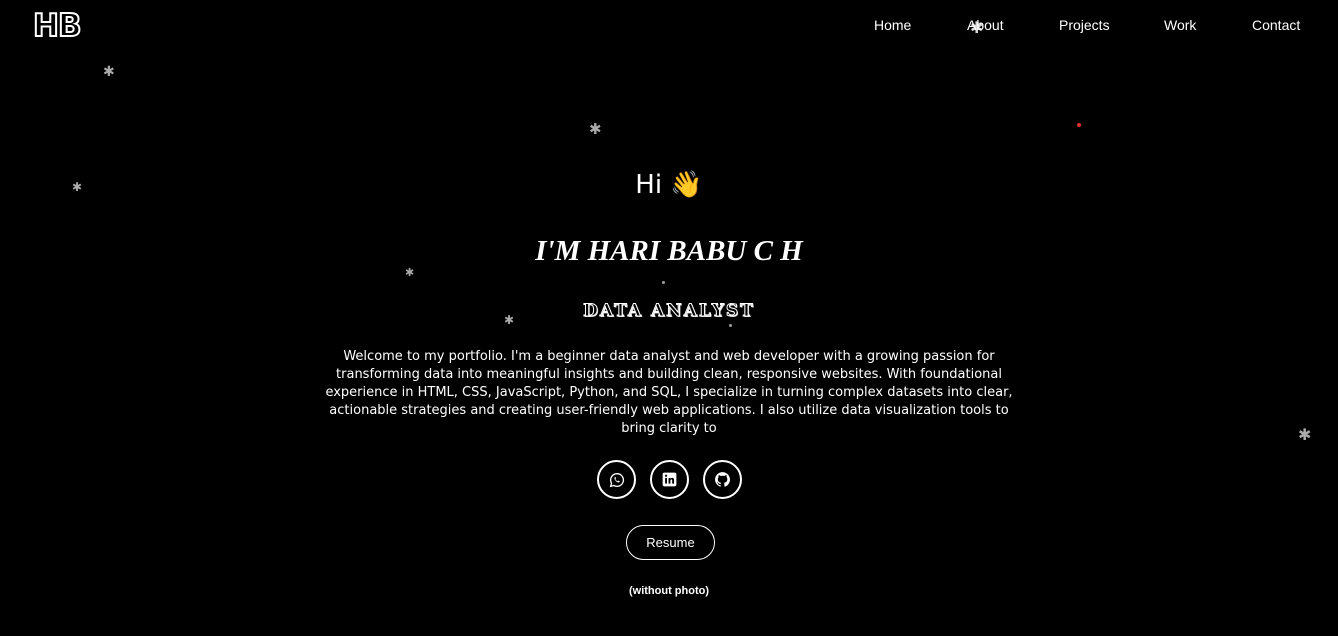 The height and width of the screenshot is (636, 1338). What do you see at coordinates (985, 25) in the screenshot?
I see `nav-item-about: About` at bounding box center [985, 25].